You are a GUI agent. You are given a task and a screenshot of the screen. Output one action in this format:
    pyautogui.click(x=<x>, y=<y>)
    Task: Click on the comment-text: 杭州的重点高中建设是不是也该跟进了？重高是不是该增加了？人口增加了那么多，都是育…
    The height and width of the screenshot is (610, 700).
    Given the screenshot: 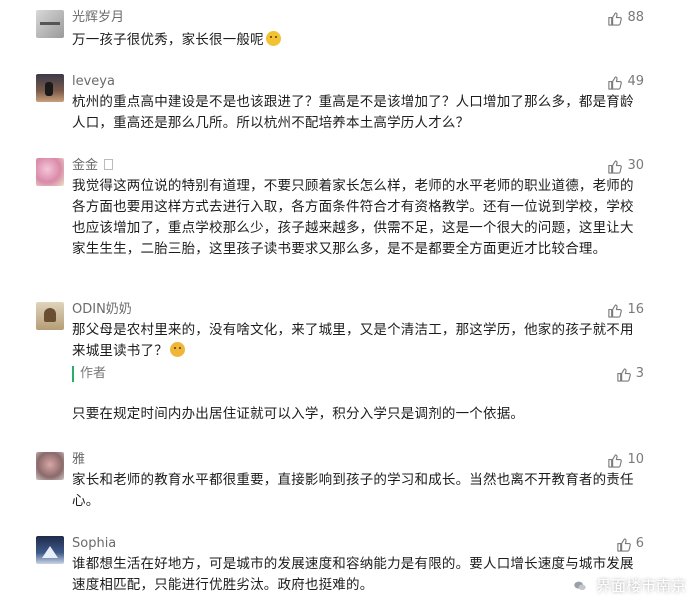 What is the action you would take?
    pyautogui.click(x=353, y=112)
    